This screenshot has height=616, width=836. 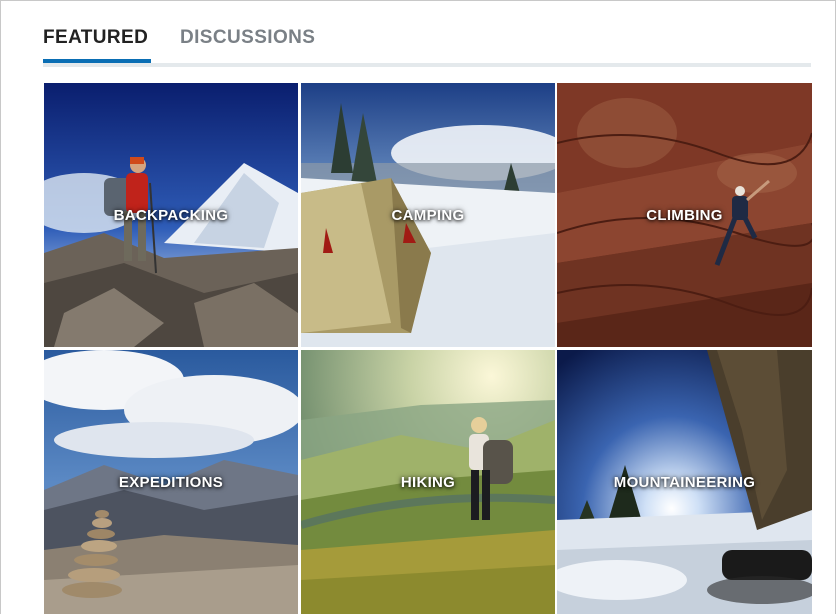 I want to click on tile-label-mountaineering: MOUNTAINEERING, so click(x=684, y=482).